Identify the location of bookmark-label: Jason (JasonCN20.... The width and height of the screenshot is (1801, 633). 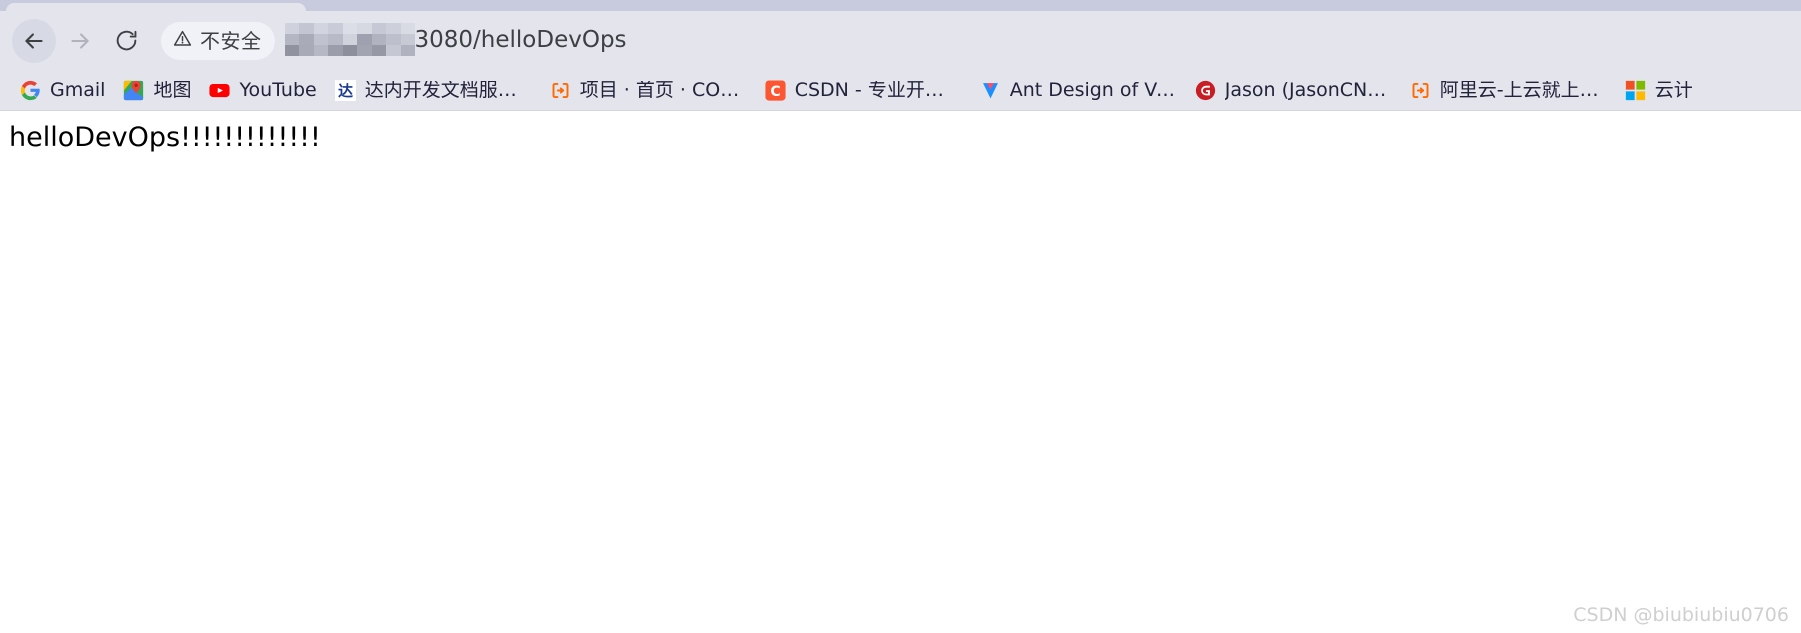
(1308, 90).